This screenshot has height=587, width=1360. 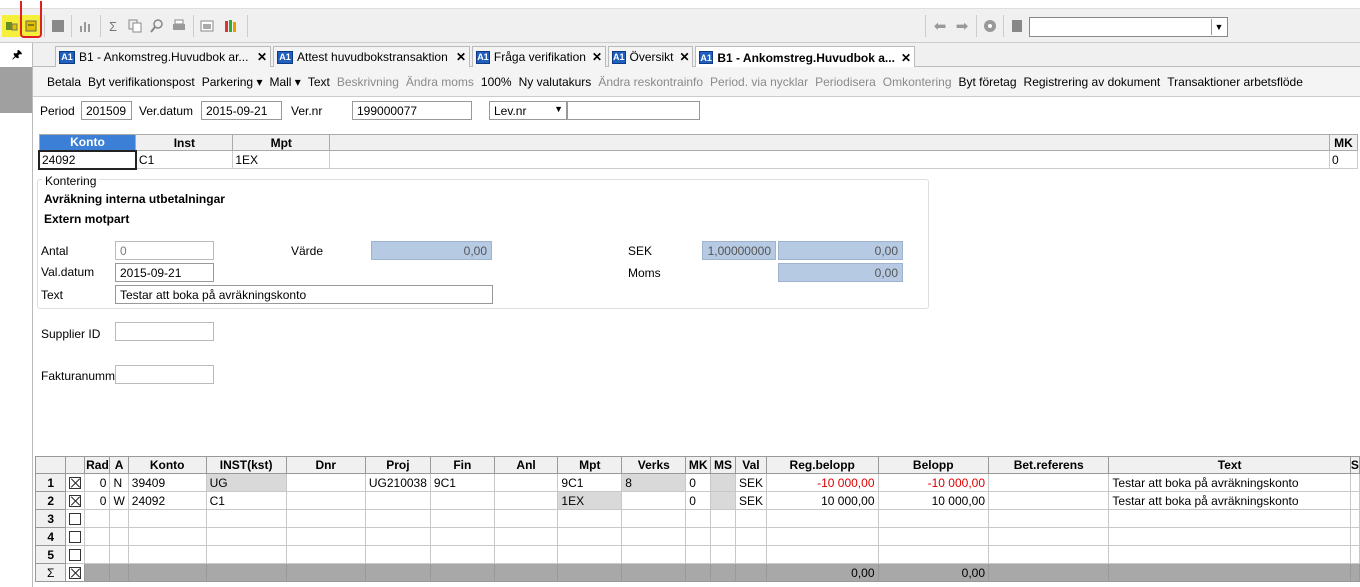 I want to click on text-cell: Testar att boka på avräkningskonto, so click(x=1229, y=482).